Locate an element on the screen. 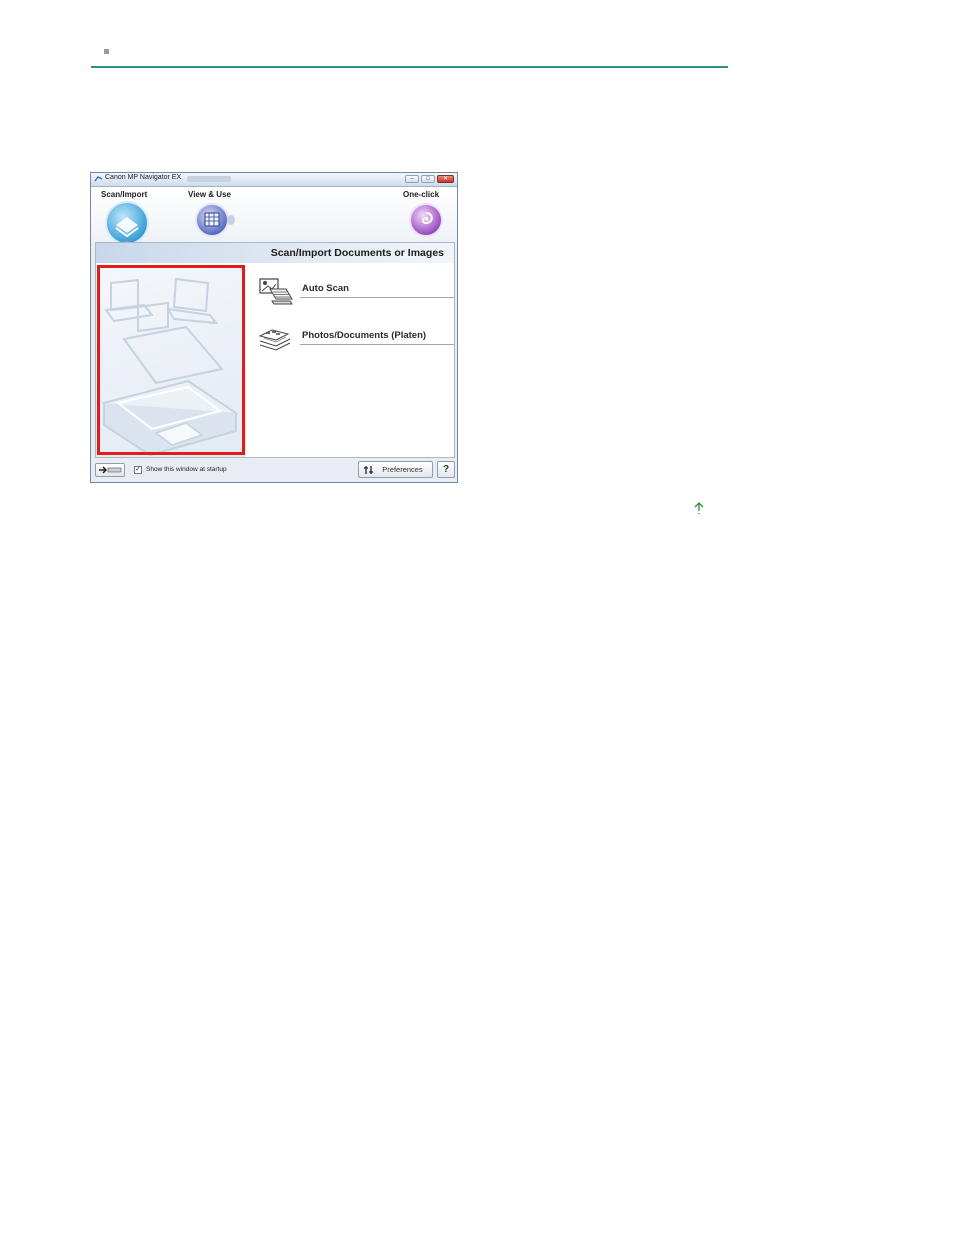  blurred-title-text is located at coordinates (209, 179).